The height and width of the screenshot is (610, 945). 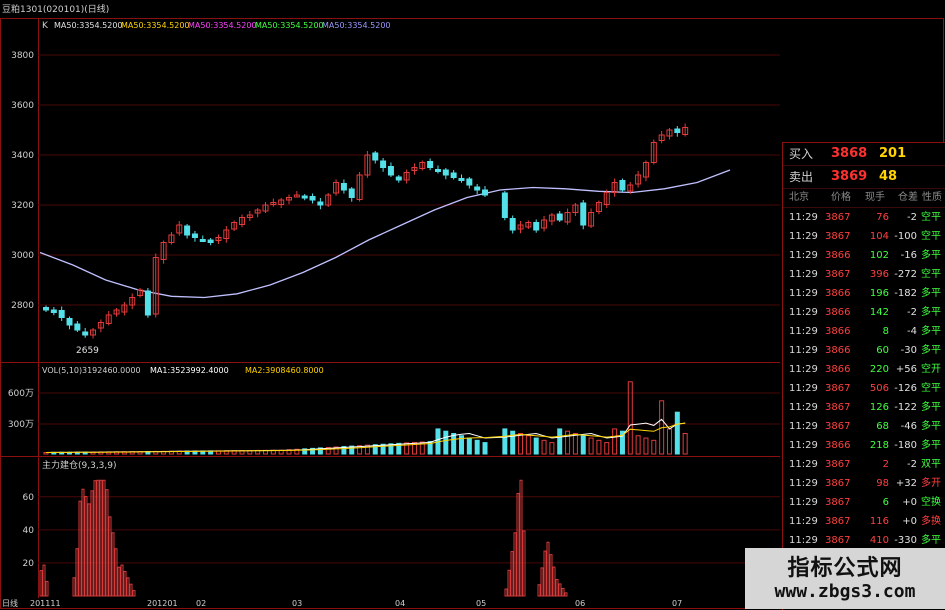 I want to click on trade-row: 11:29 3866 196 -182 多平, so click(x=864, y=293).